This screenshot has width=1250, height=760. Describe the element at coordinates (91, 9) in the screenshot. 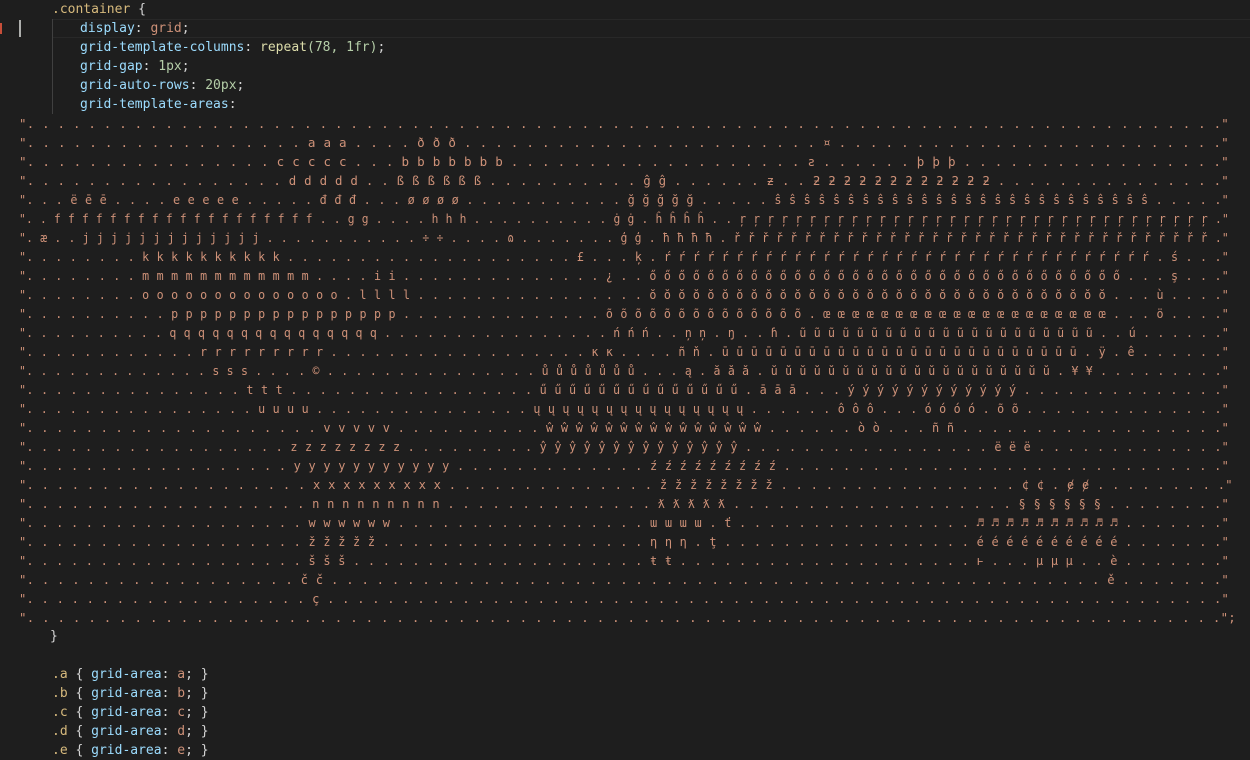

I see `css-selector: .container` at that location.